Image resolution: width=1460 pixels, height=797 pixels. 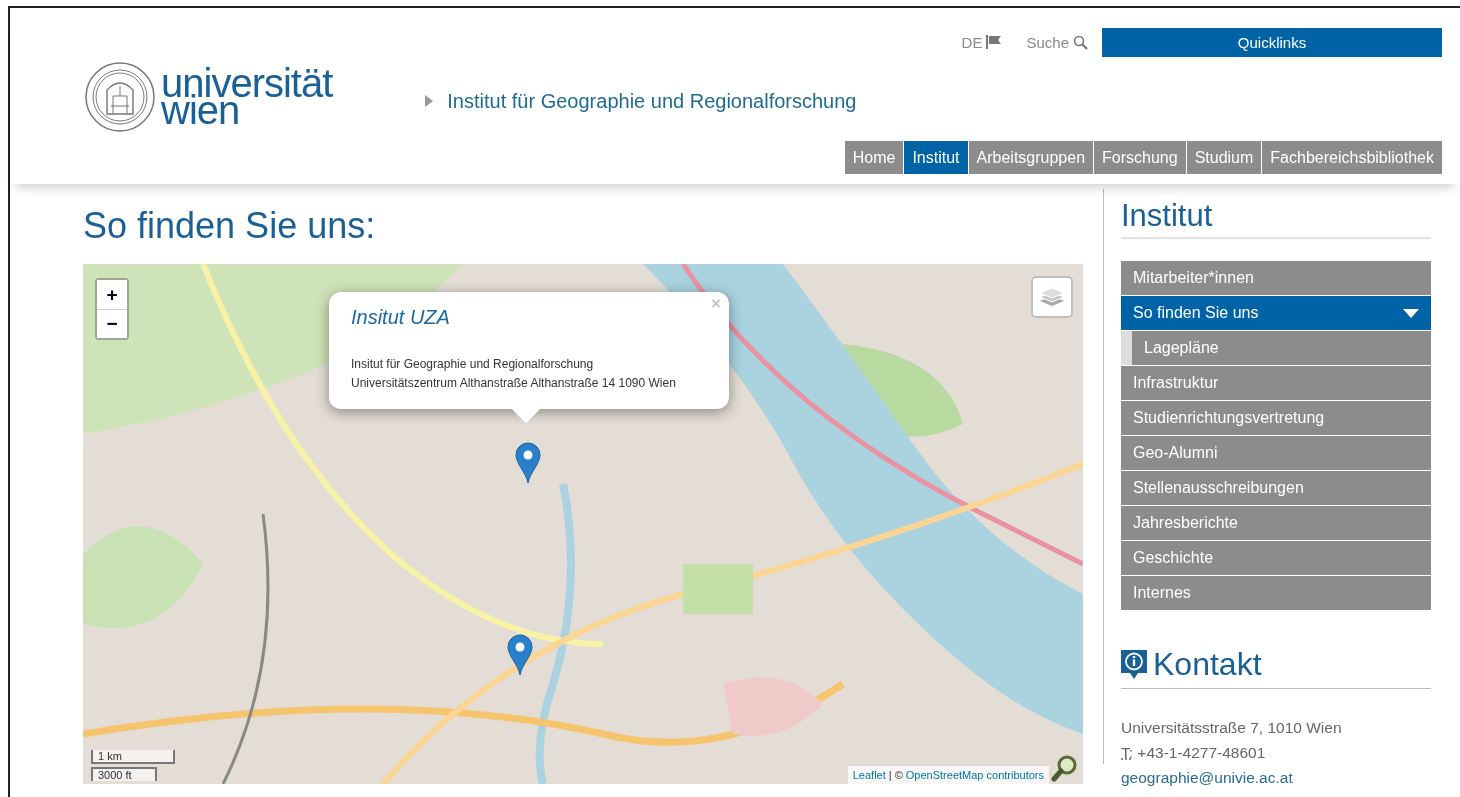 What do you see at coordinates (230, 226) in the screenshot?
I see `page-title: So finden Sie uns:` at bounding box center [230, 226].